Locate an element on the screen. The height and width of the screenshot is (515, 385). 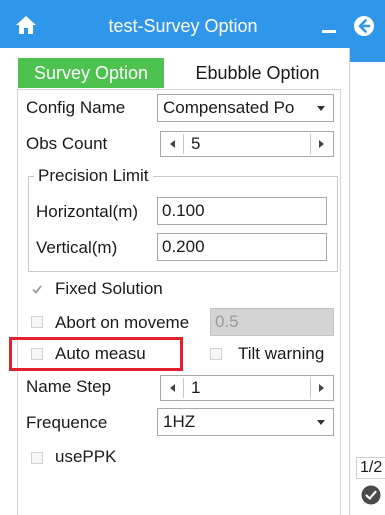
config-name-value: Compensated Po is located at coordinates (229, 107).